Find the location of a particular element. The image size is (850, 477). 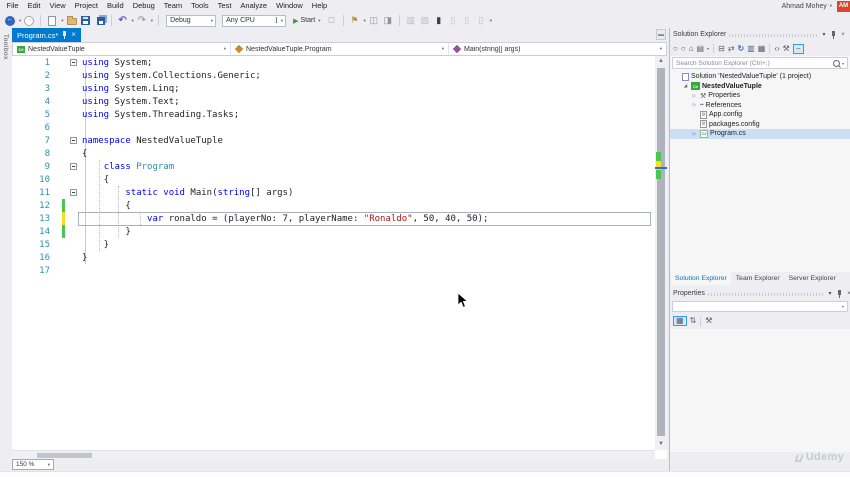

code-line: 10 { is located at coordinates (333, 179).